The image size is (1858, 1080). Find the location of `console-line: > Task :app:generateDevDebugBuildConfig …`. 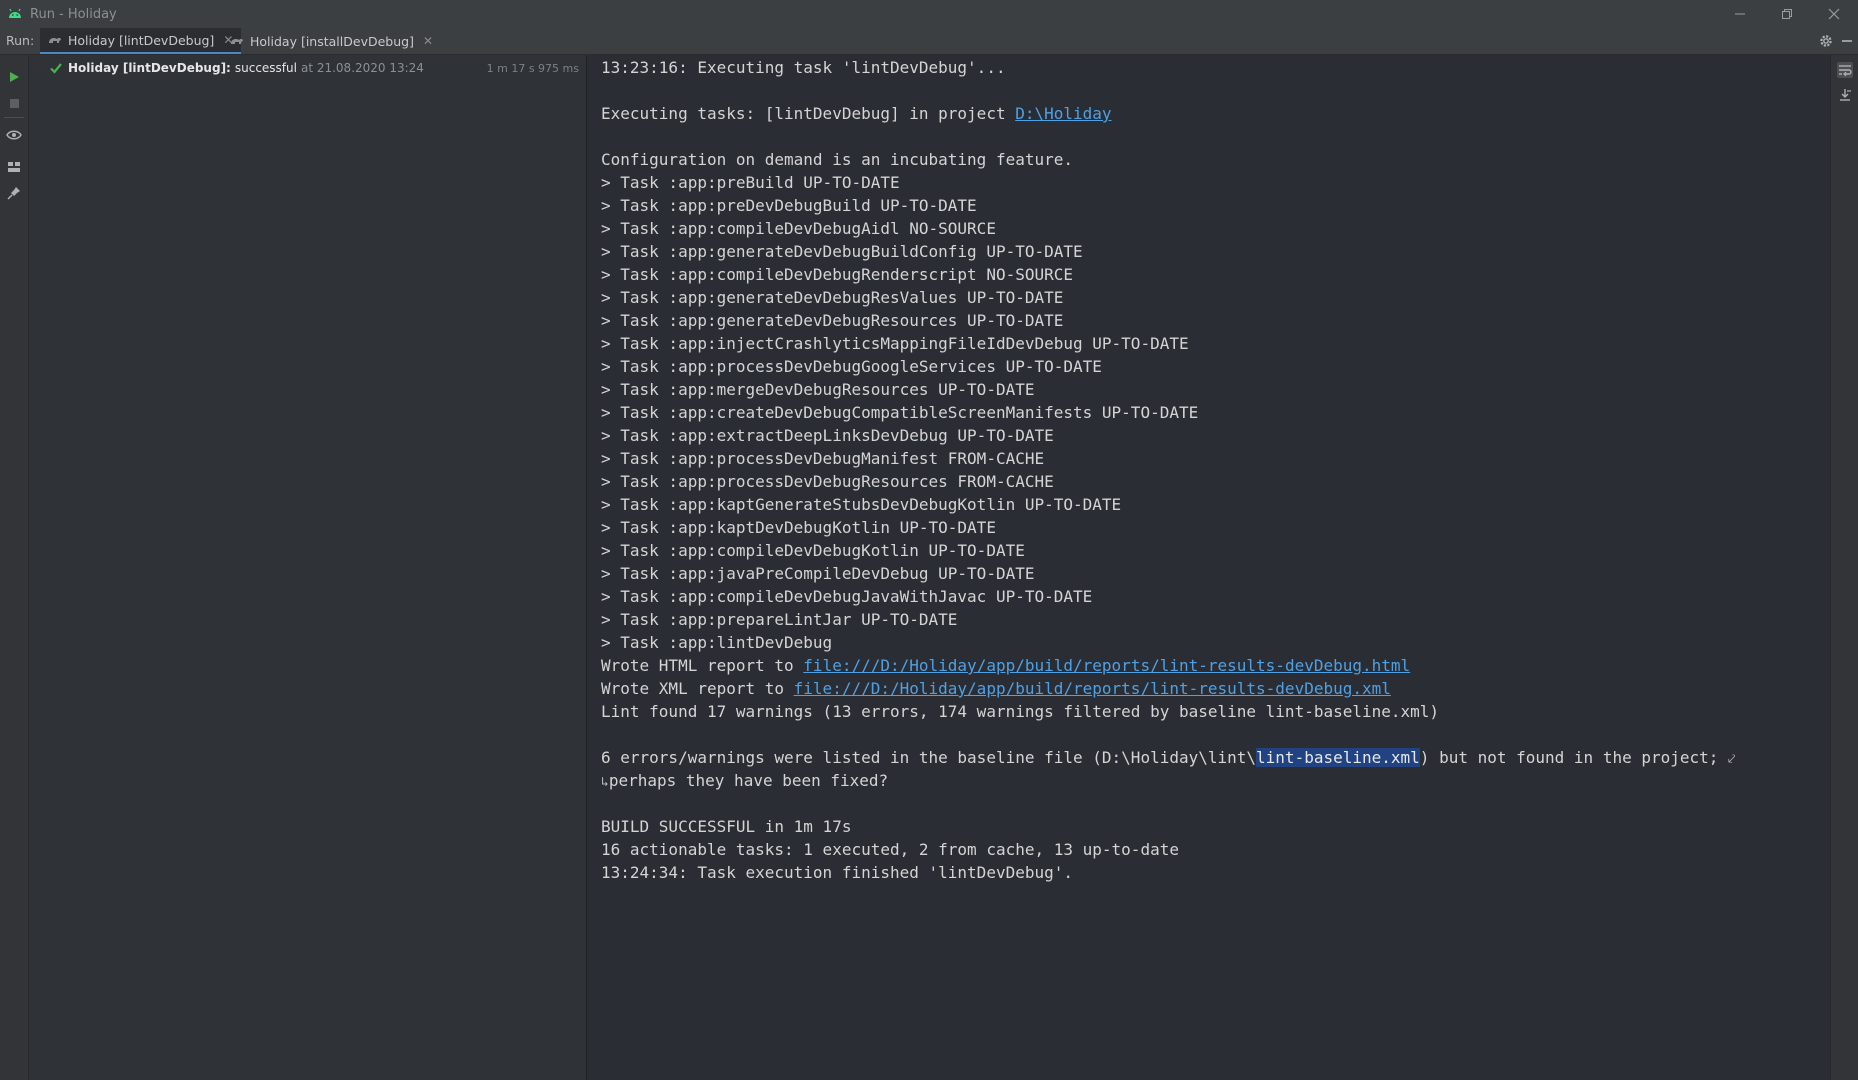

console-line: > Task :app:generateDevDebugBuildConfig … is located at coordinates (1168, 251).